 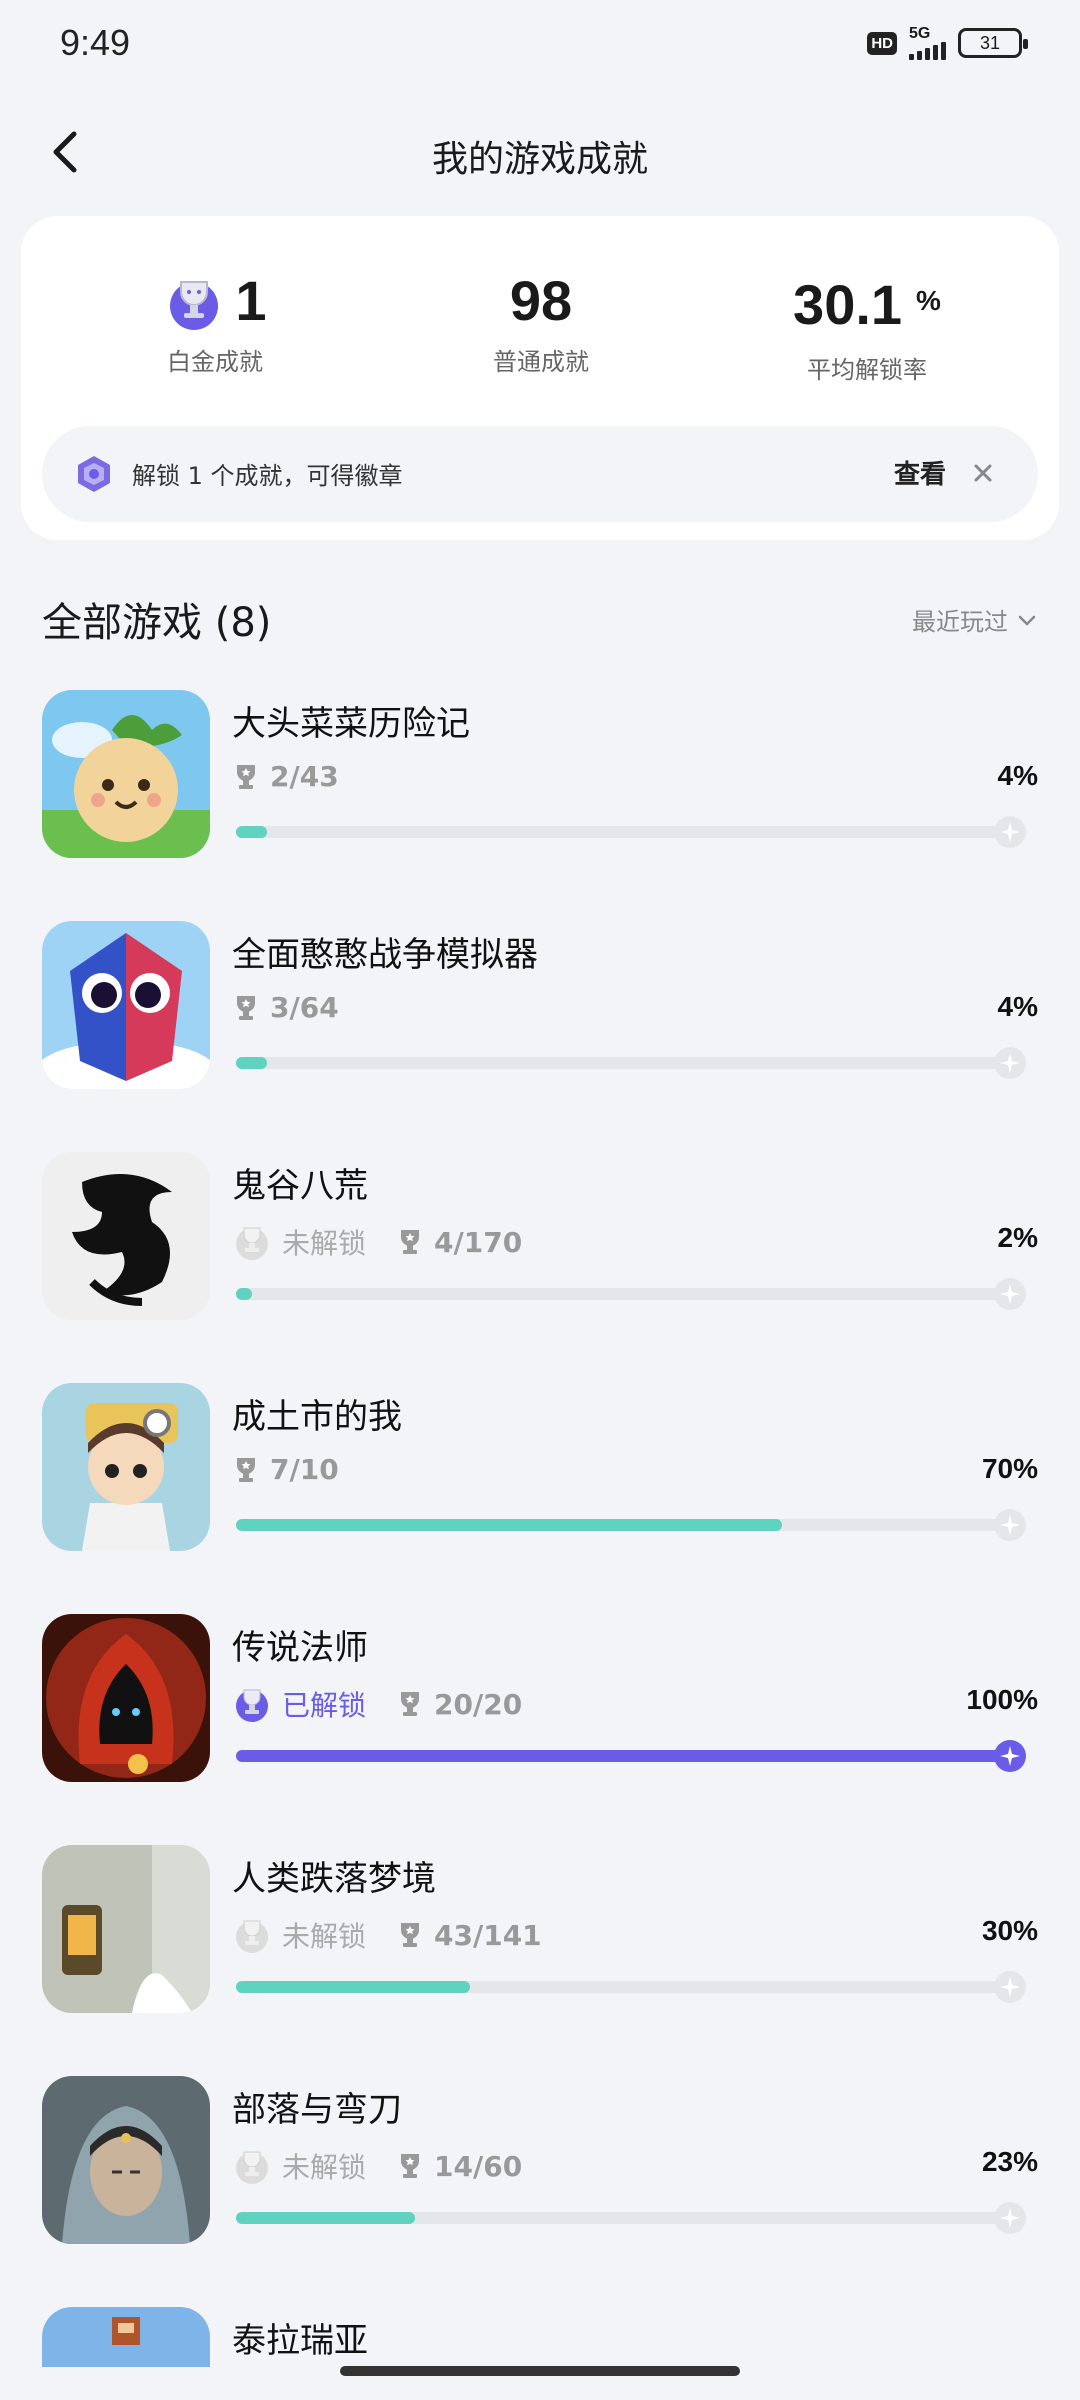 I want to click on platinum-trophy-icon, so click(x=194, y=305).